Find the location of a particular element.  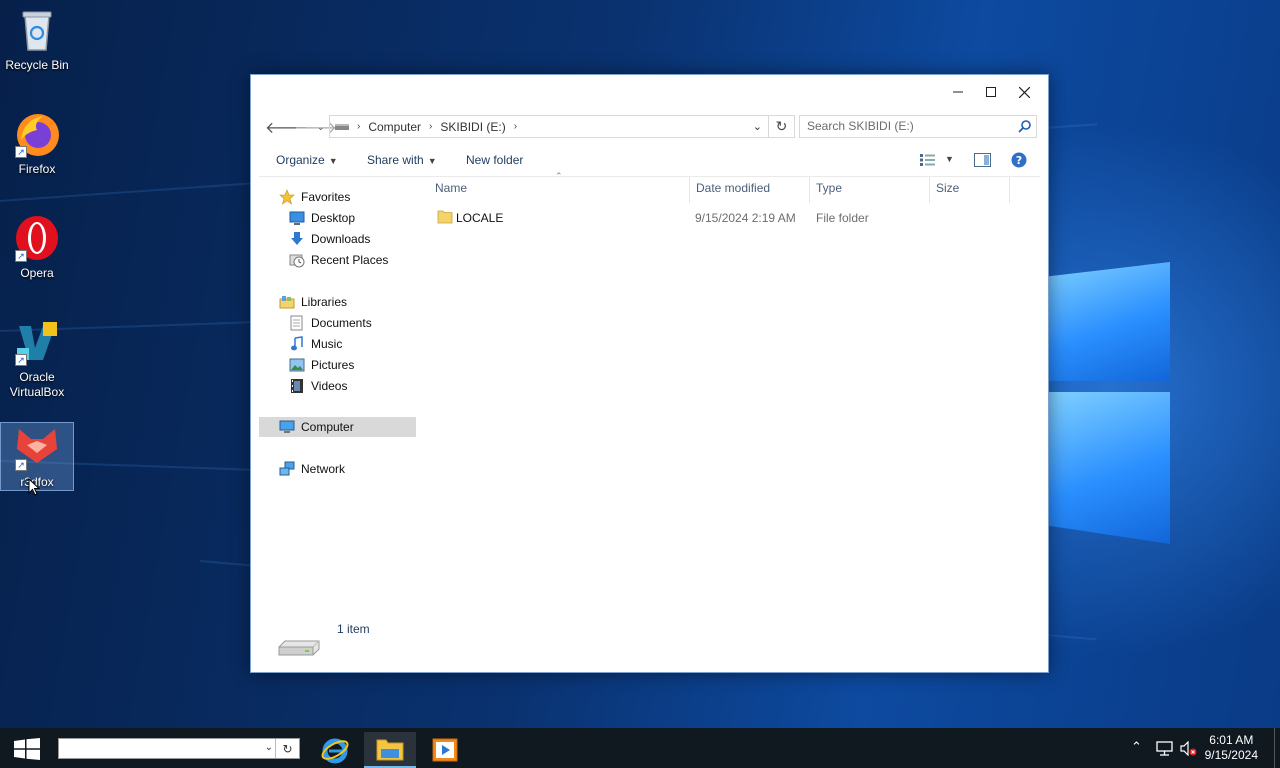

download-arrow-icon is located at coordinates (297, 238).